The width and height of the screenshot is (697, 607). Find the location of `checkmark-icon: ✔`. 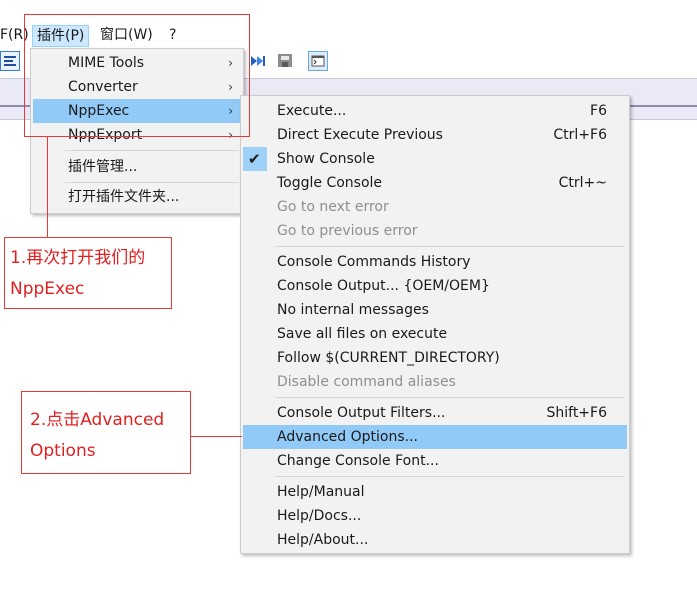

checkmark-icon: ✔ is located at coordinates (255, 159).